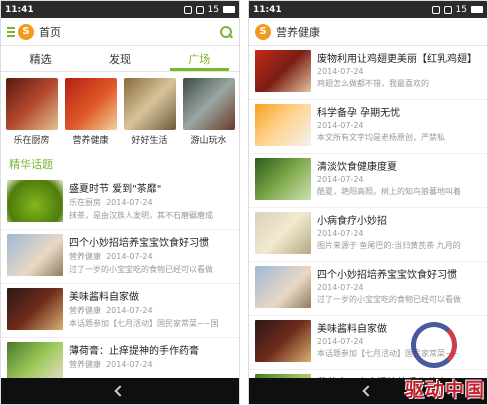 This screenshot has height=405, width=488. What do you see at coordinates (120, 32) in the screenshot?
I see `app-bar: S 首页` at bounding box center [120, 32].